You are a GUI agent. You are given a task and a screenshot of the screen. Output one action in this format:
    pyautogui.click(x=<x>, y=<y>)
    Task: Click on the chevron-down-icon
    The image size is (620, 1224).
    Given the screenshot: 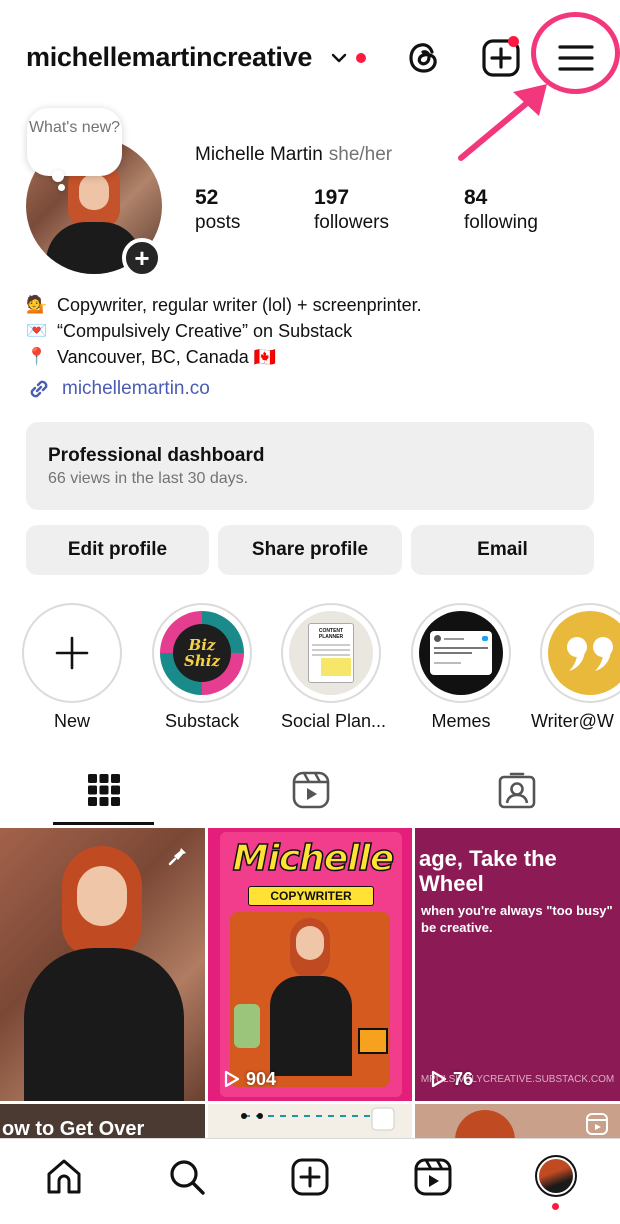 What is the action you would take?
    pyautogui.click(x=339, y=58)
    